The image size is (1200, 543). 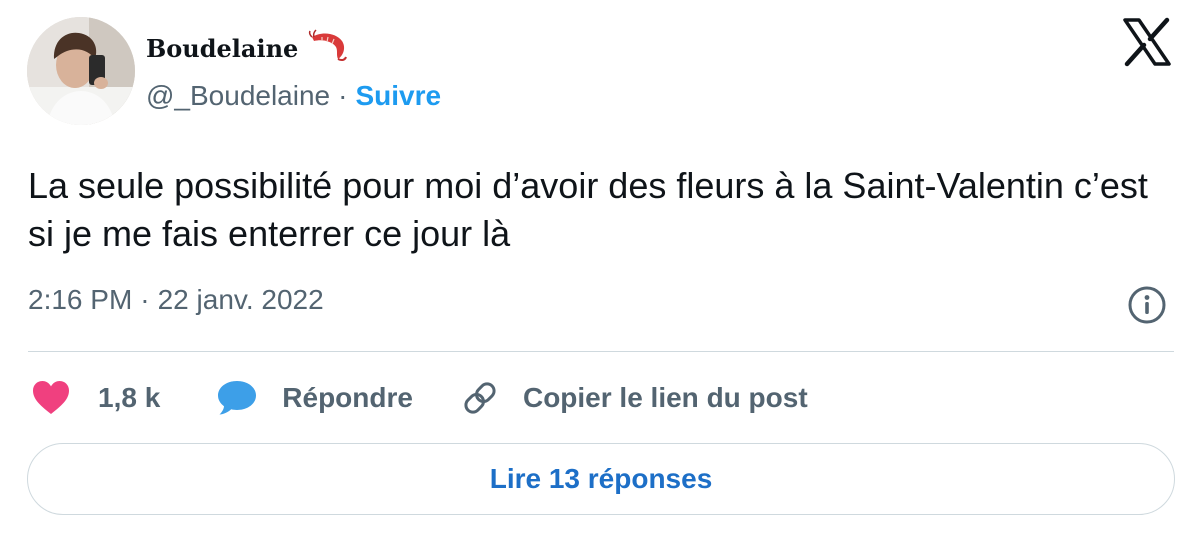 What do you see at coordinates (238, 96) in the screenshot?
I see `author-handle: @_Boudelaine` at bounding box center [238, 96].